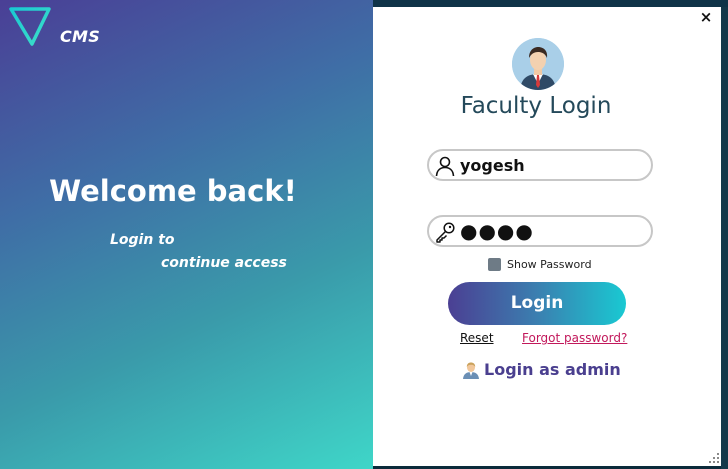  I want to click on welcome-heading: Welcome back!, so click(173, 191).